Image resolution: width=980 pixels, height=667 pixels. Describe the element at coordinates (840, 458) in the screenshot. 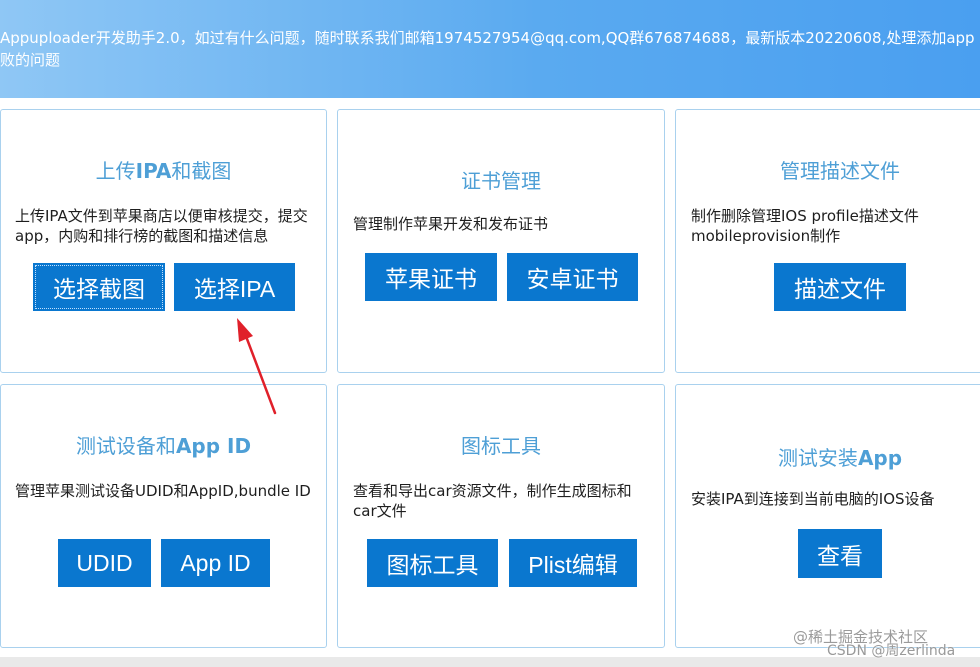

I see `card-title-install: 测试安装App` at that location.